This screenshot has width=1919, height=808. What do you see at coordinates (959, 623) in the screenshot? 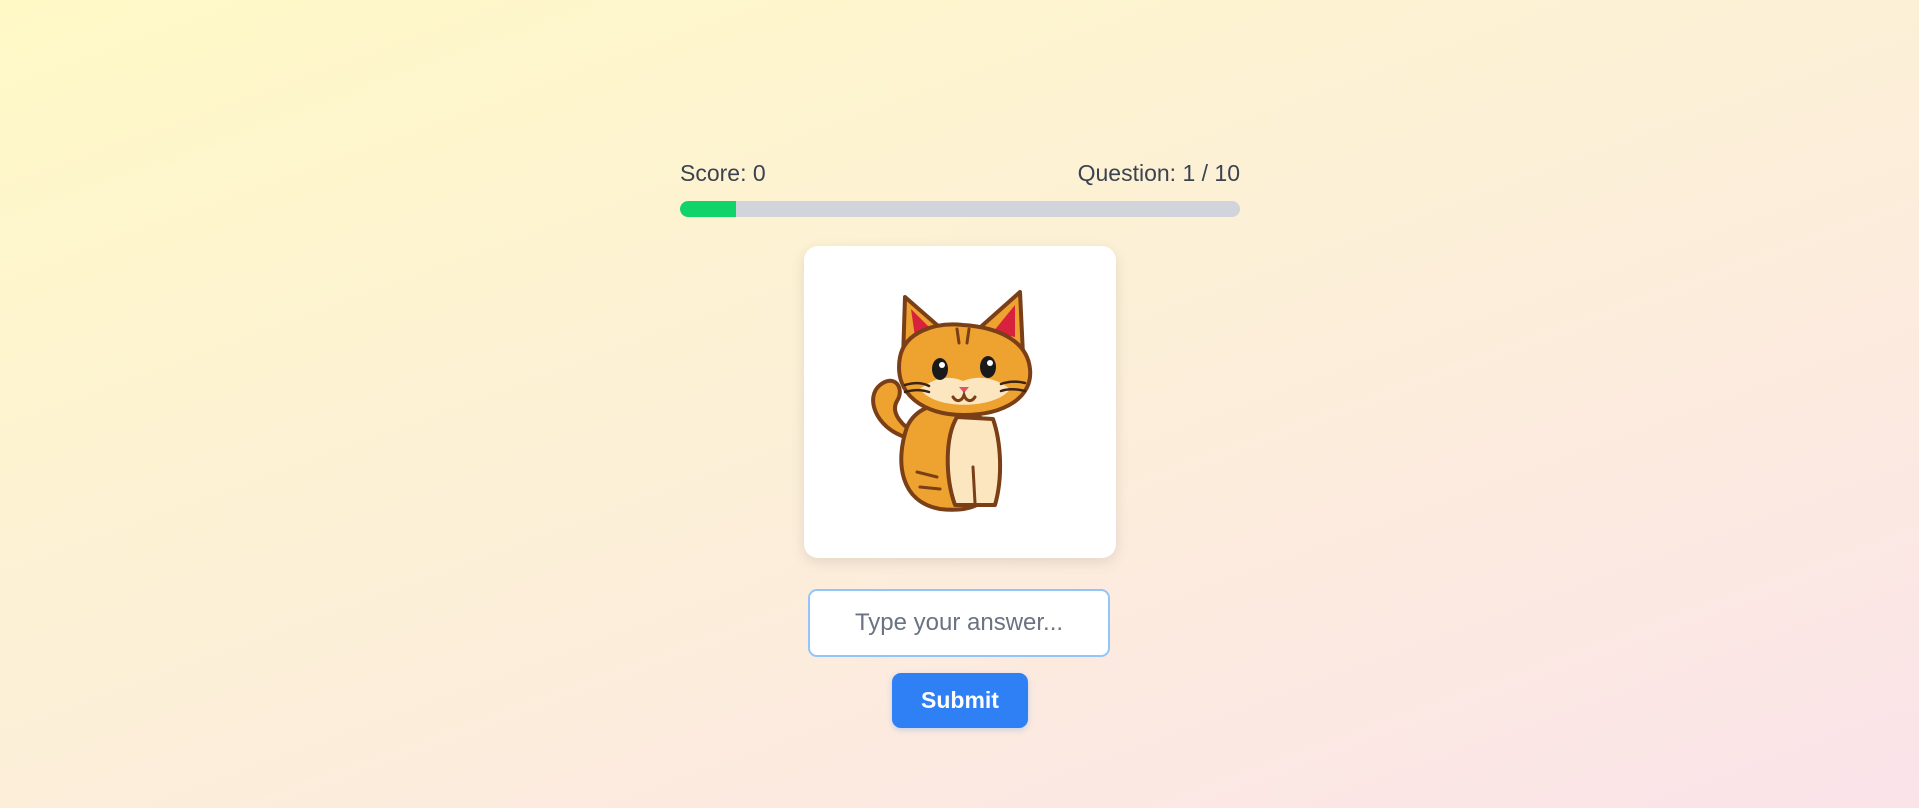
I see `answer-input` at bounding box center [959, 623].